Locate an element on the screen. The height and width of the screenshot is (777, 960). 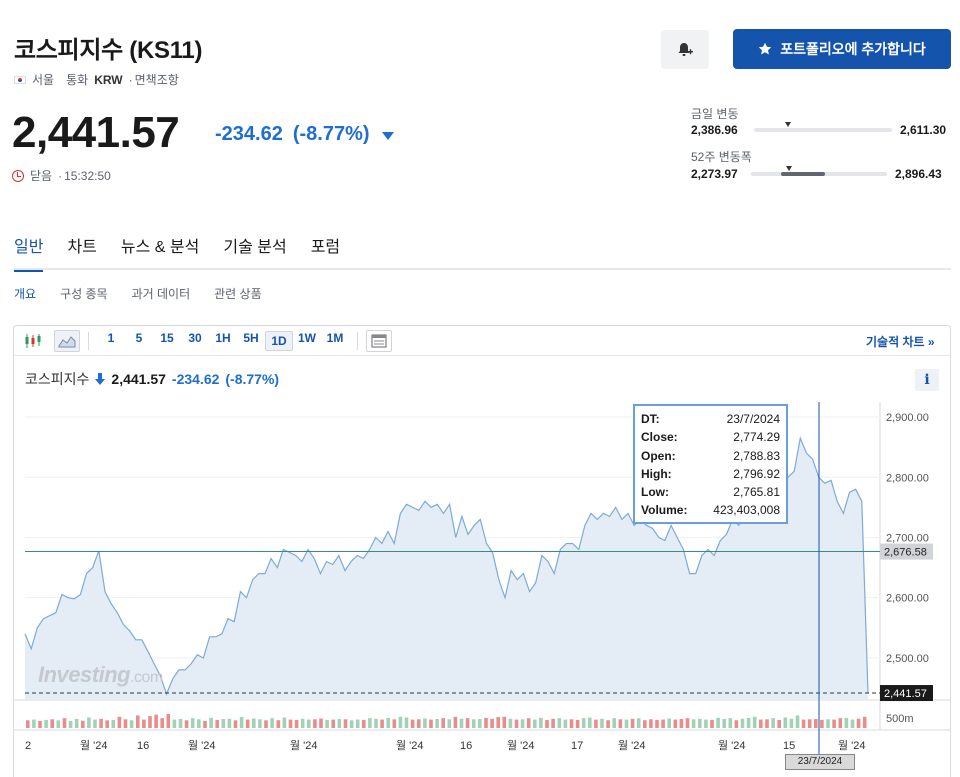
x-tick-label: 16 is located at coordinates (143, 746).